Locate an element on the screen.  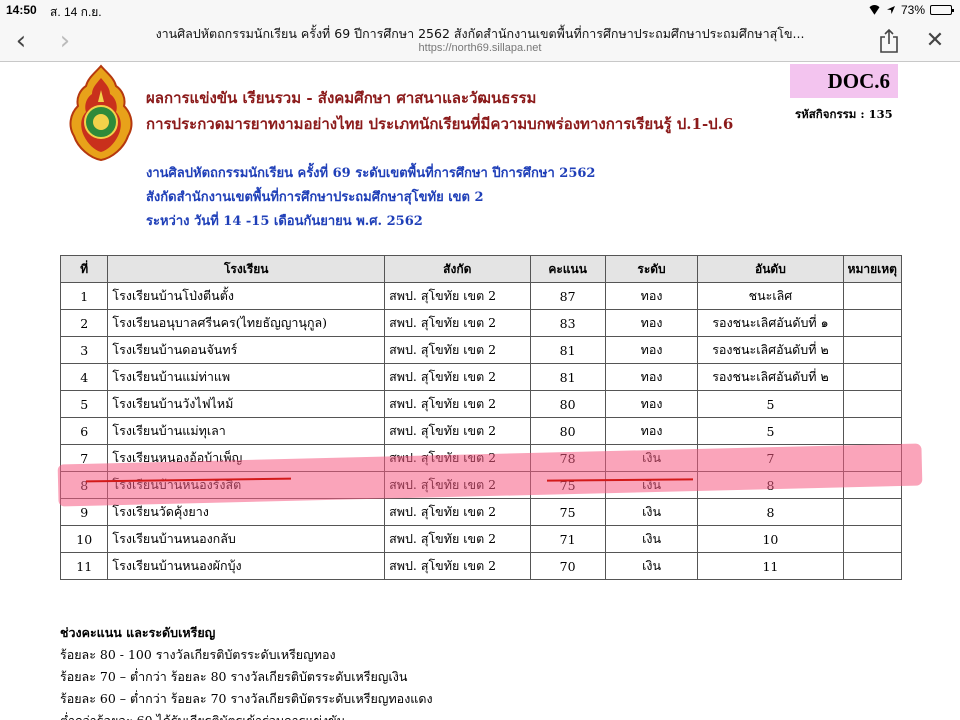
cell-school: โรงเรียนหนองอ้อบ้าเพ็ญ is located at coordinates (246, 458).